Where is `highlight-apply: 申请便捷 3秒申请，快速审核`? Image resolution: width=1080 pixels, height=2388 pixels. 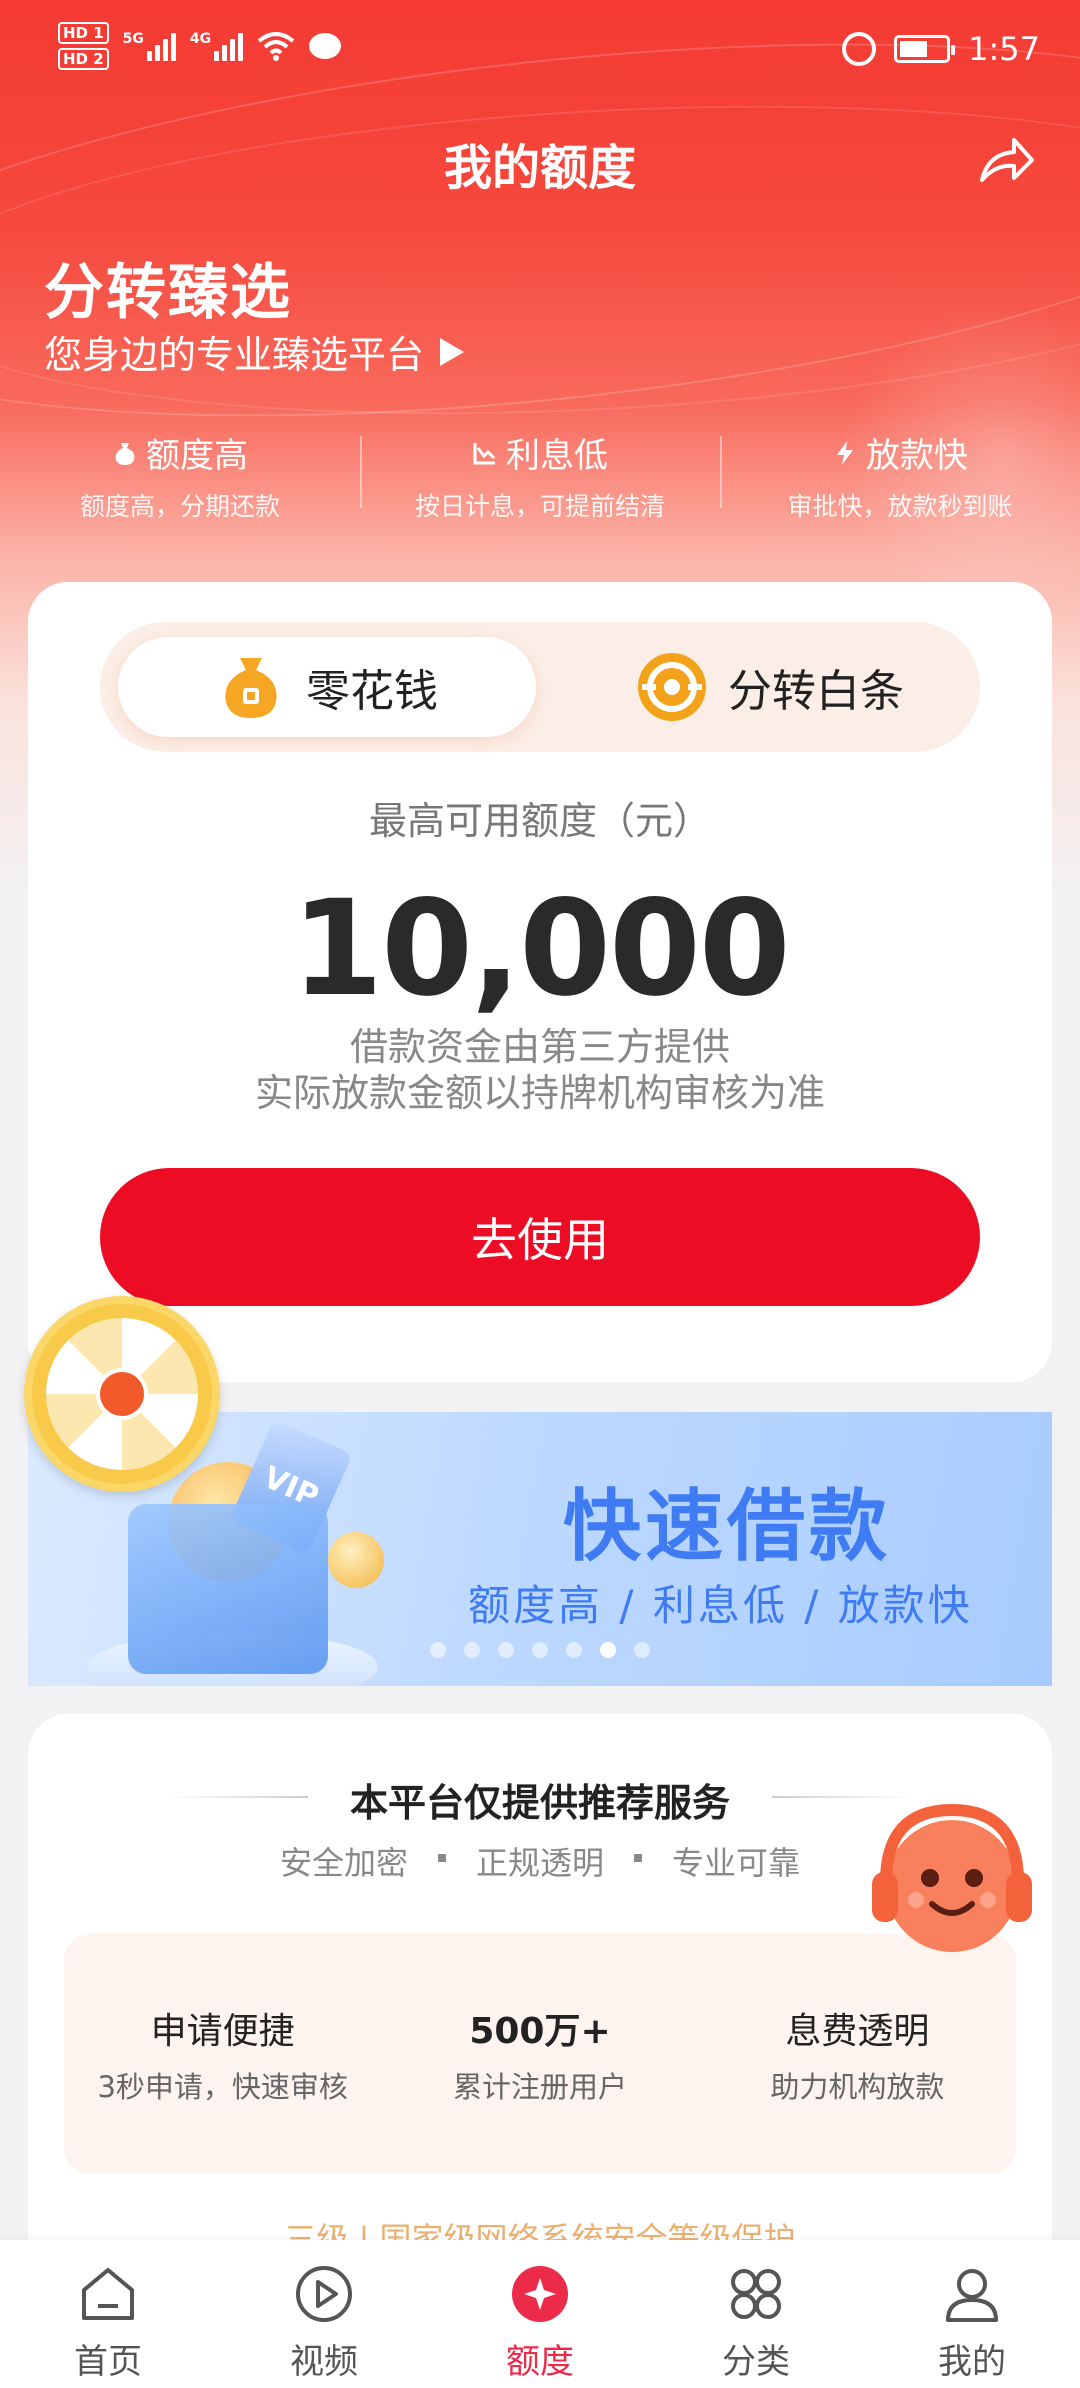
highlight-apply: 申请便捷 3秒申请，快速审核 is located at coordinates (222, 2054).